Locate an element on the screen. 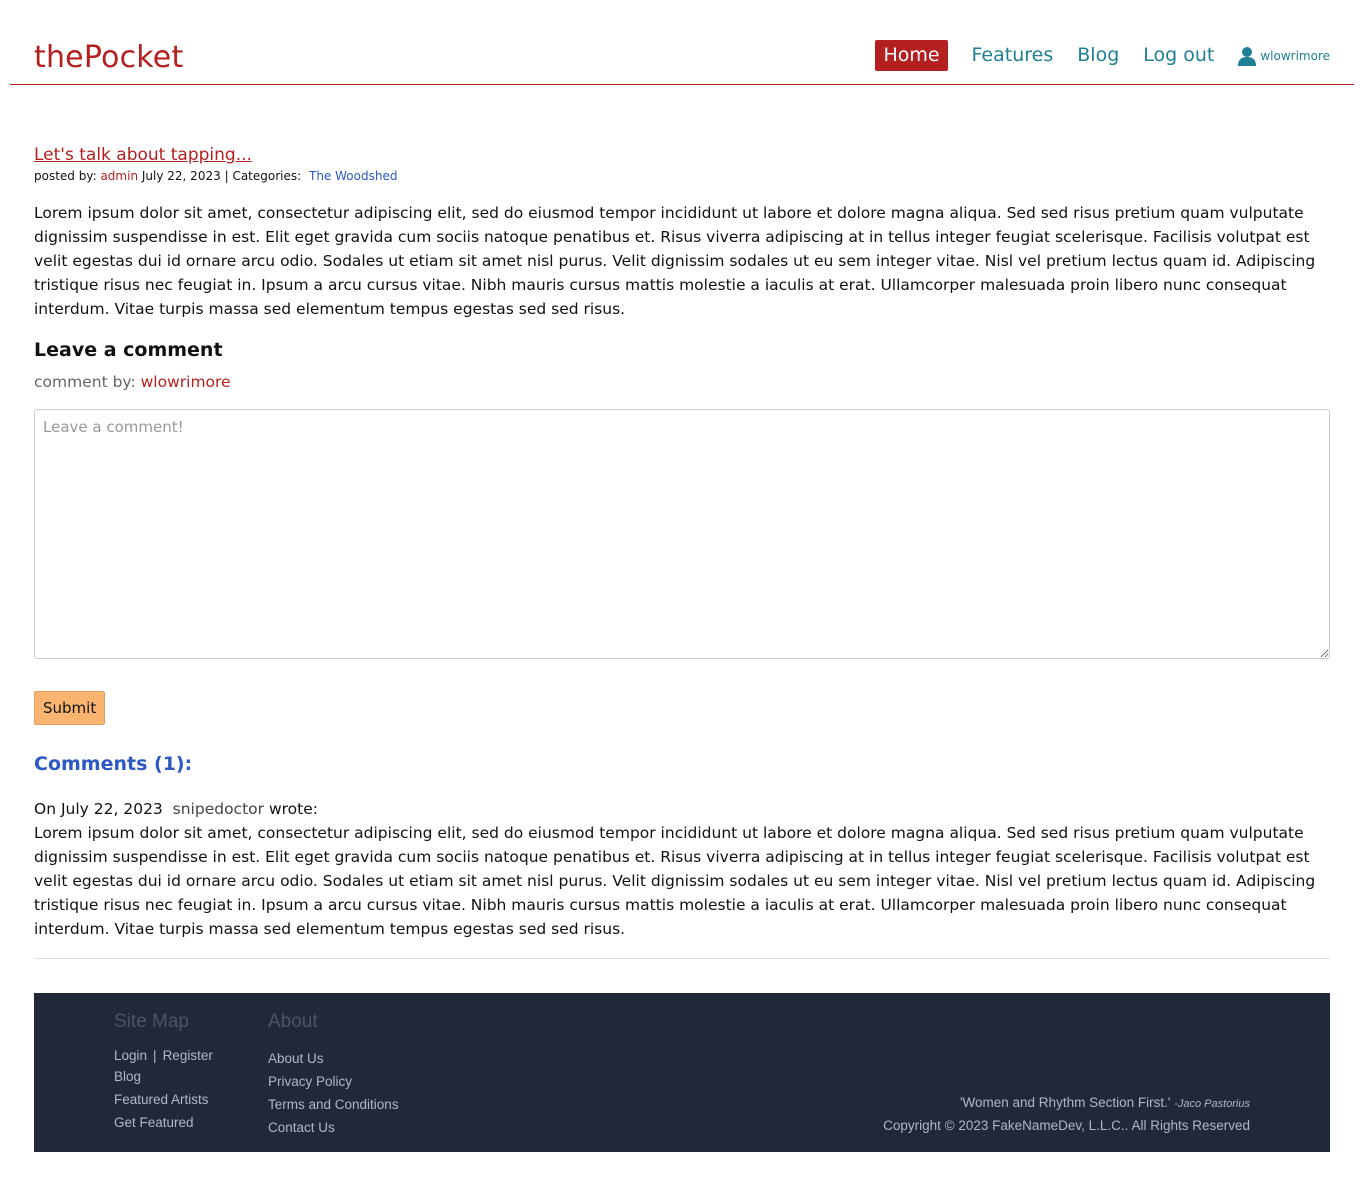  leave-comment-heading: Leave a comment is located at coordinates (128, 350).